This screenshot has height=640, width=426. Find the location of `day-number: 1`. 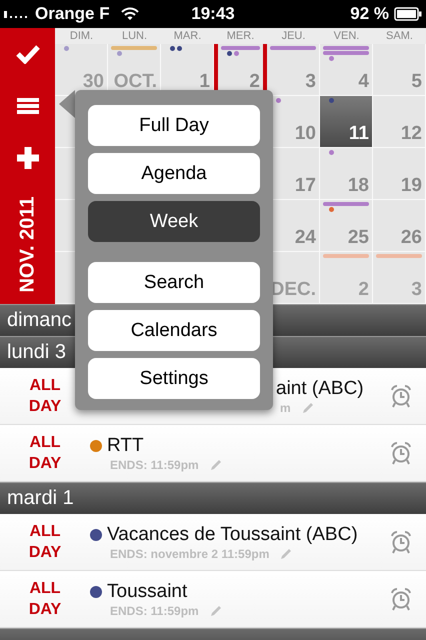

day-number: 1 is located at coordinates (204, 82).